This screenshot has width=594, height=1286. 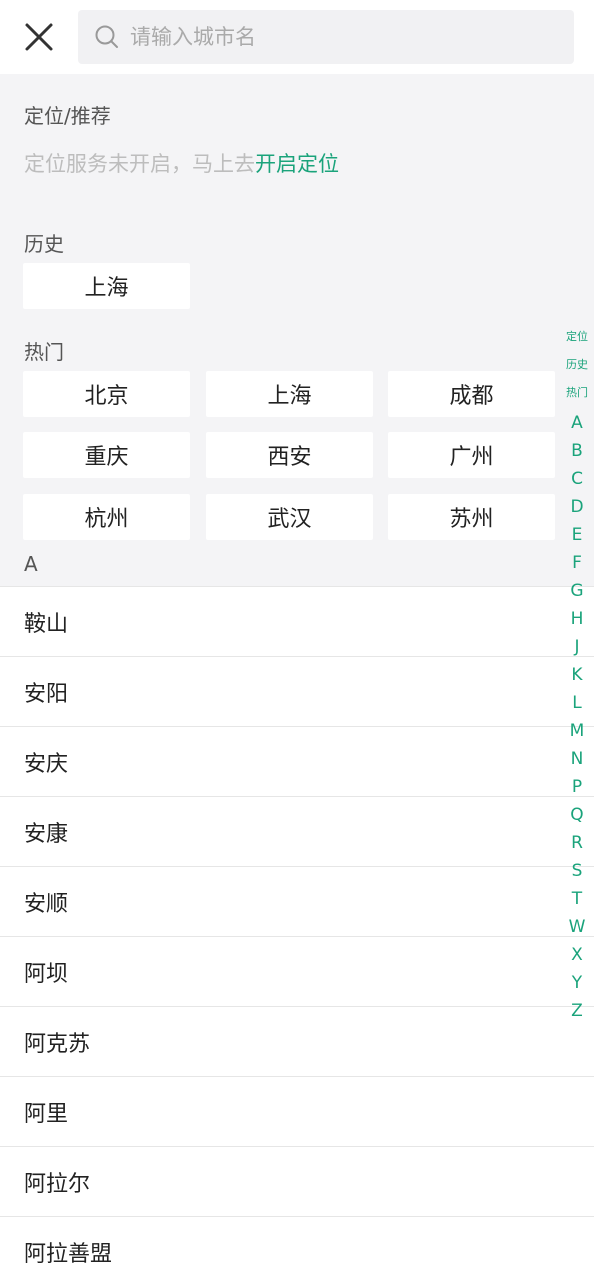 I want to click on index-item-location: 定位, so click(x=577, y=336).